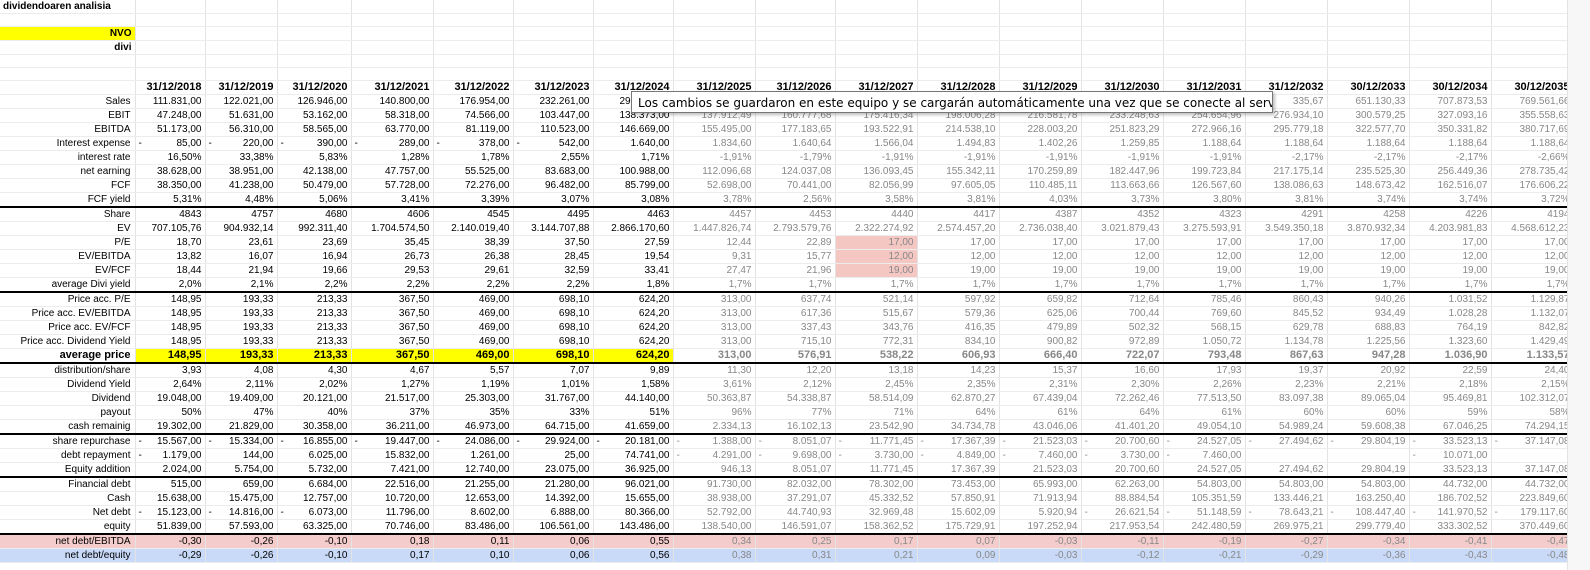 This screenshot has height=570, width=1590. I want to click on value-cell: 769.561,66, so click(1532, 101).